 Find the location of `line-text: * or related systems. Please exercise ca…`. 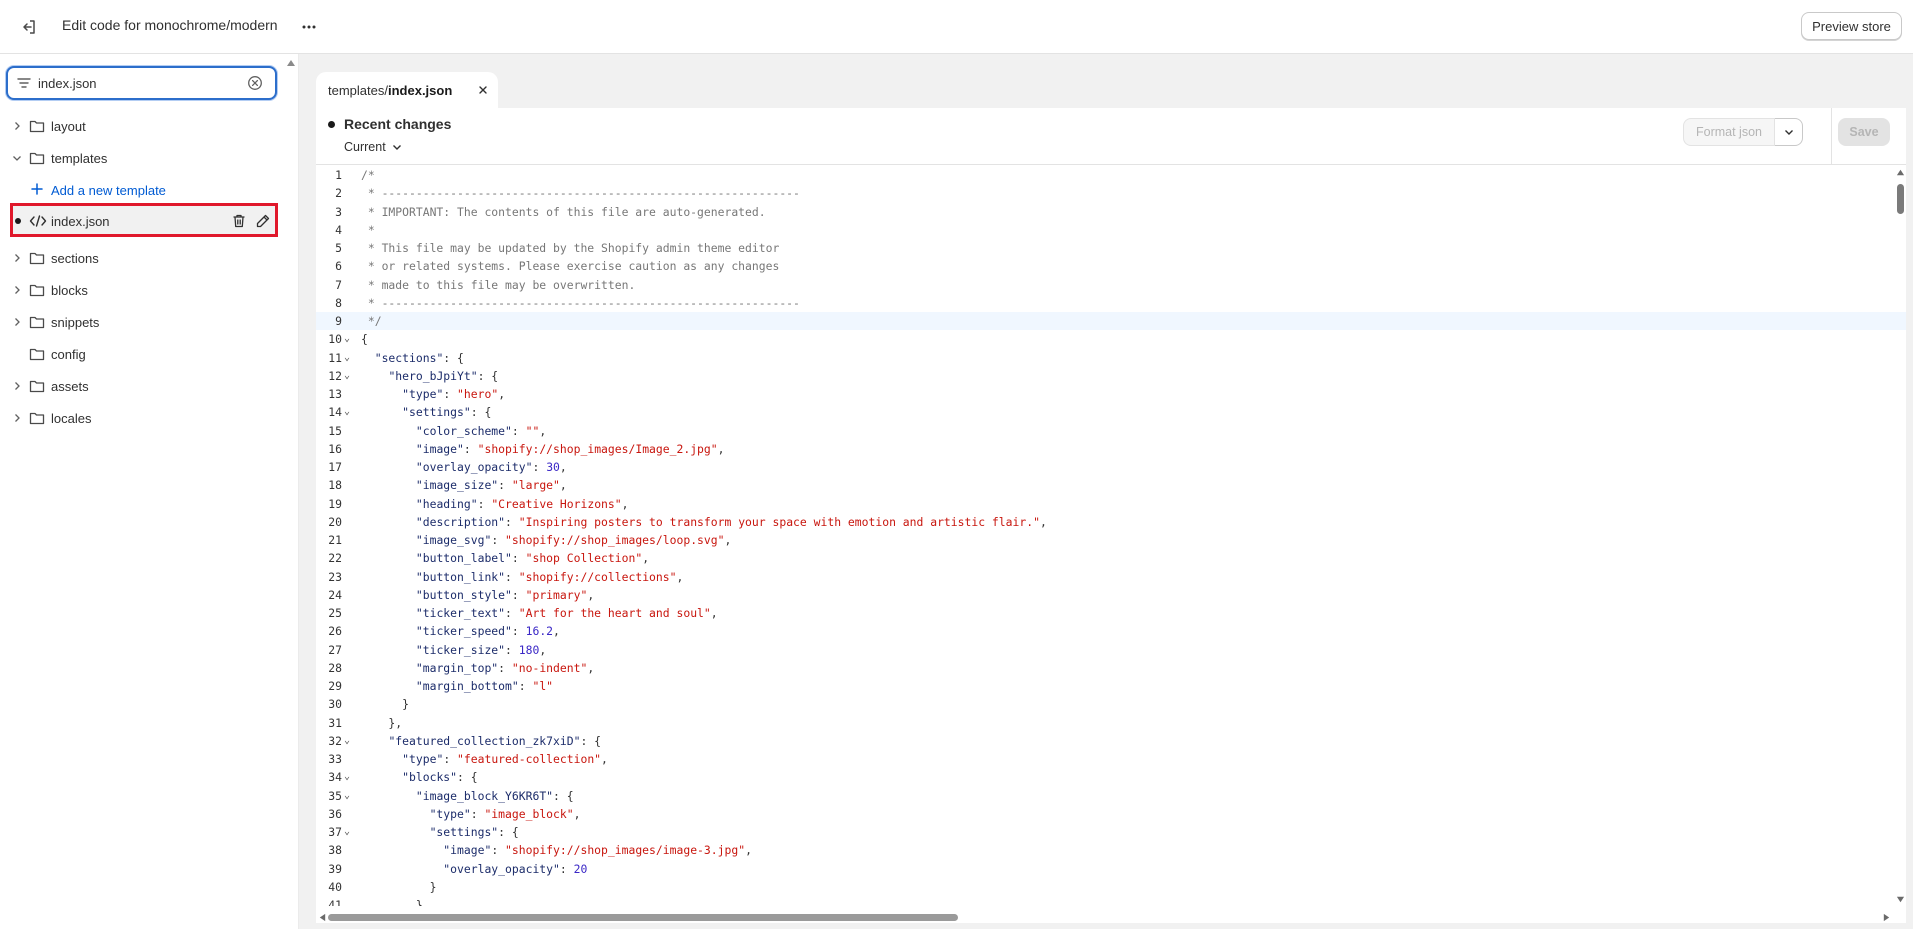

line-text: * or related systems. Please exercise ca… is located at coordinates (570, 266).